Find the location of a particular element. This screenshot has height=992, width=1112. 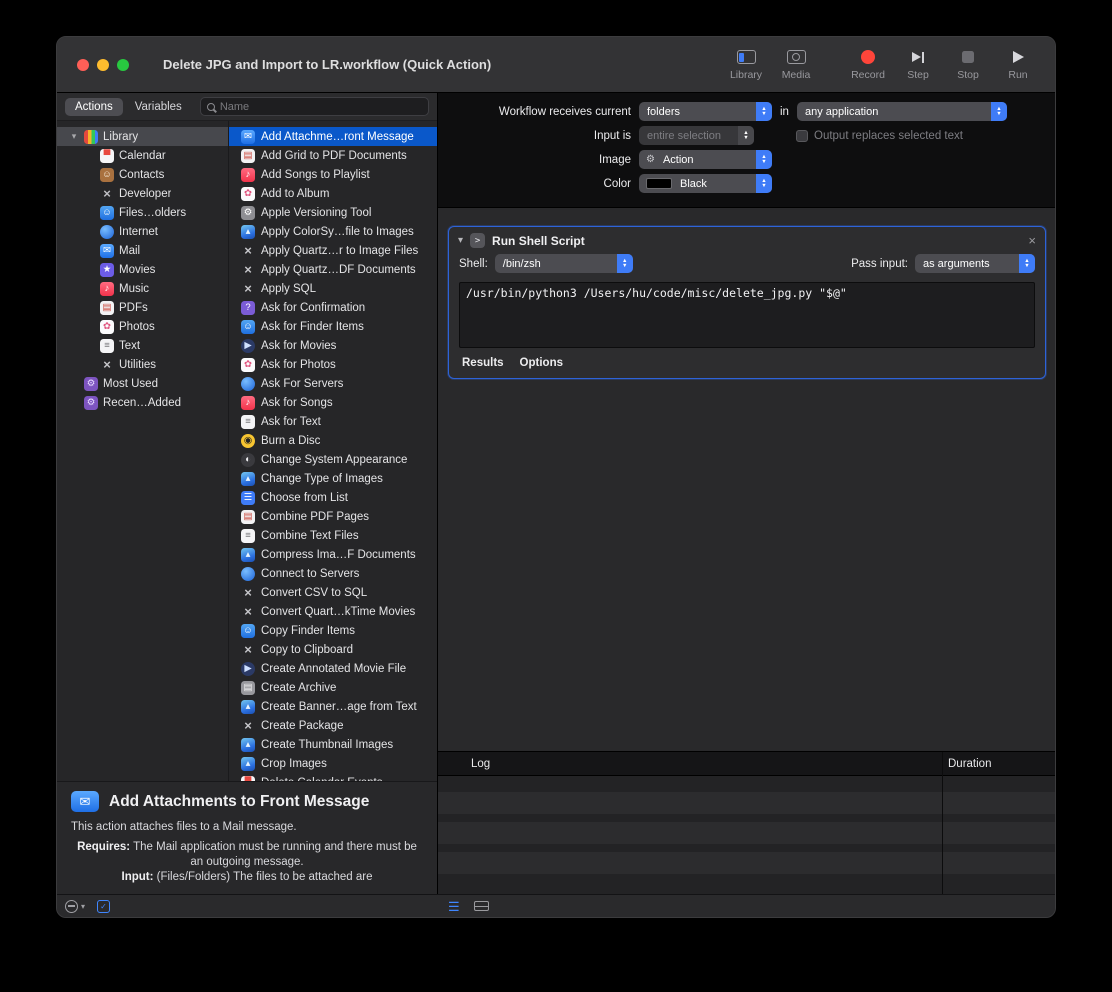

action-item-combine-text-files: ≡ Combine Text Files is located at coordinates (333, 535).